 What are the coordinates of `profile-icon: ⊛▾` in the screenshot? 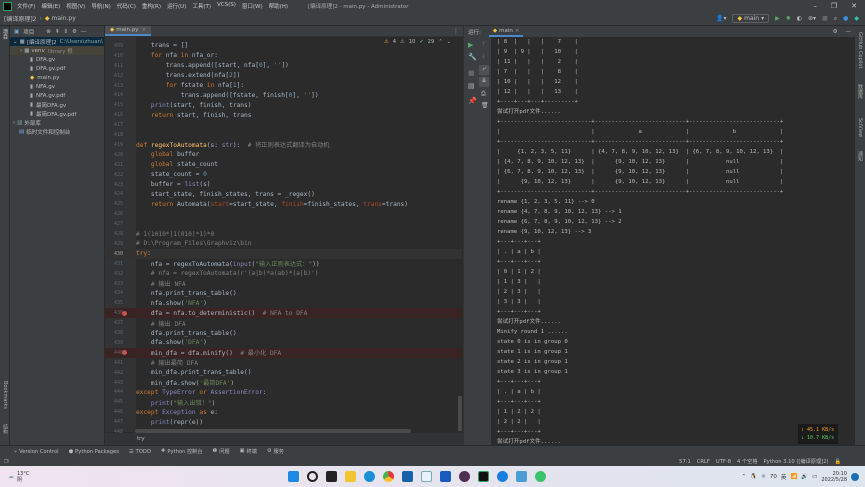 It's located at (812, 18).